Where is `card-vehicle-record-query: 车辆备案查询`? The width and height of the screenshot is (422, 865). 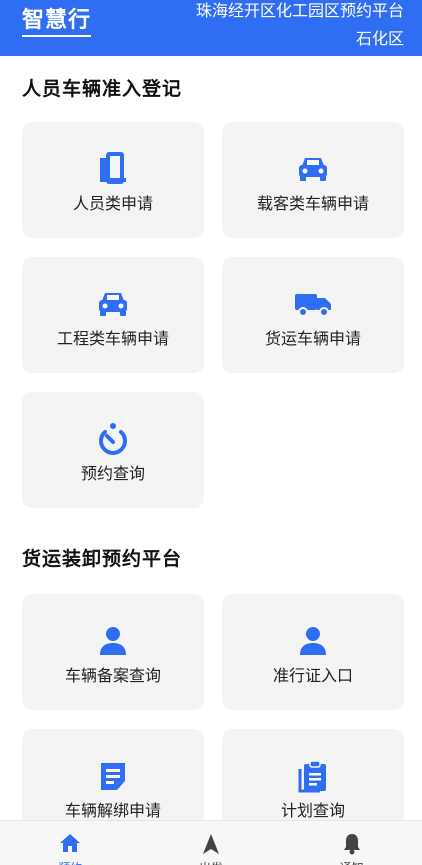
card-vehicle-record-query: 车辆备案查询 is located at coordinates (113, 652).